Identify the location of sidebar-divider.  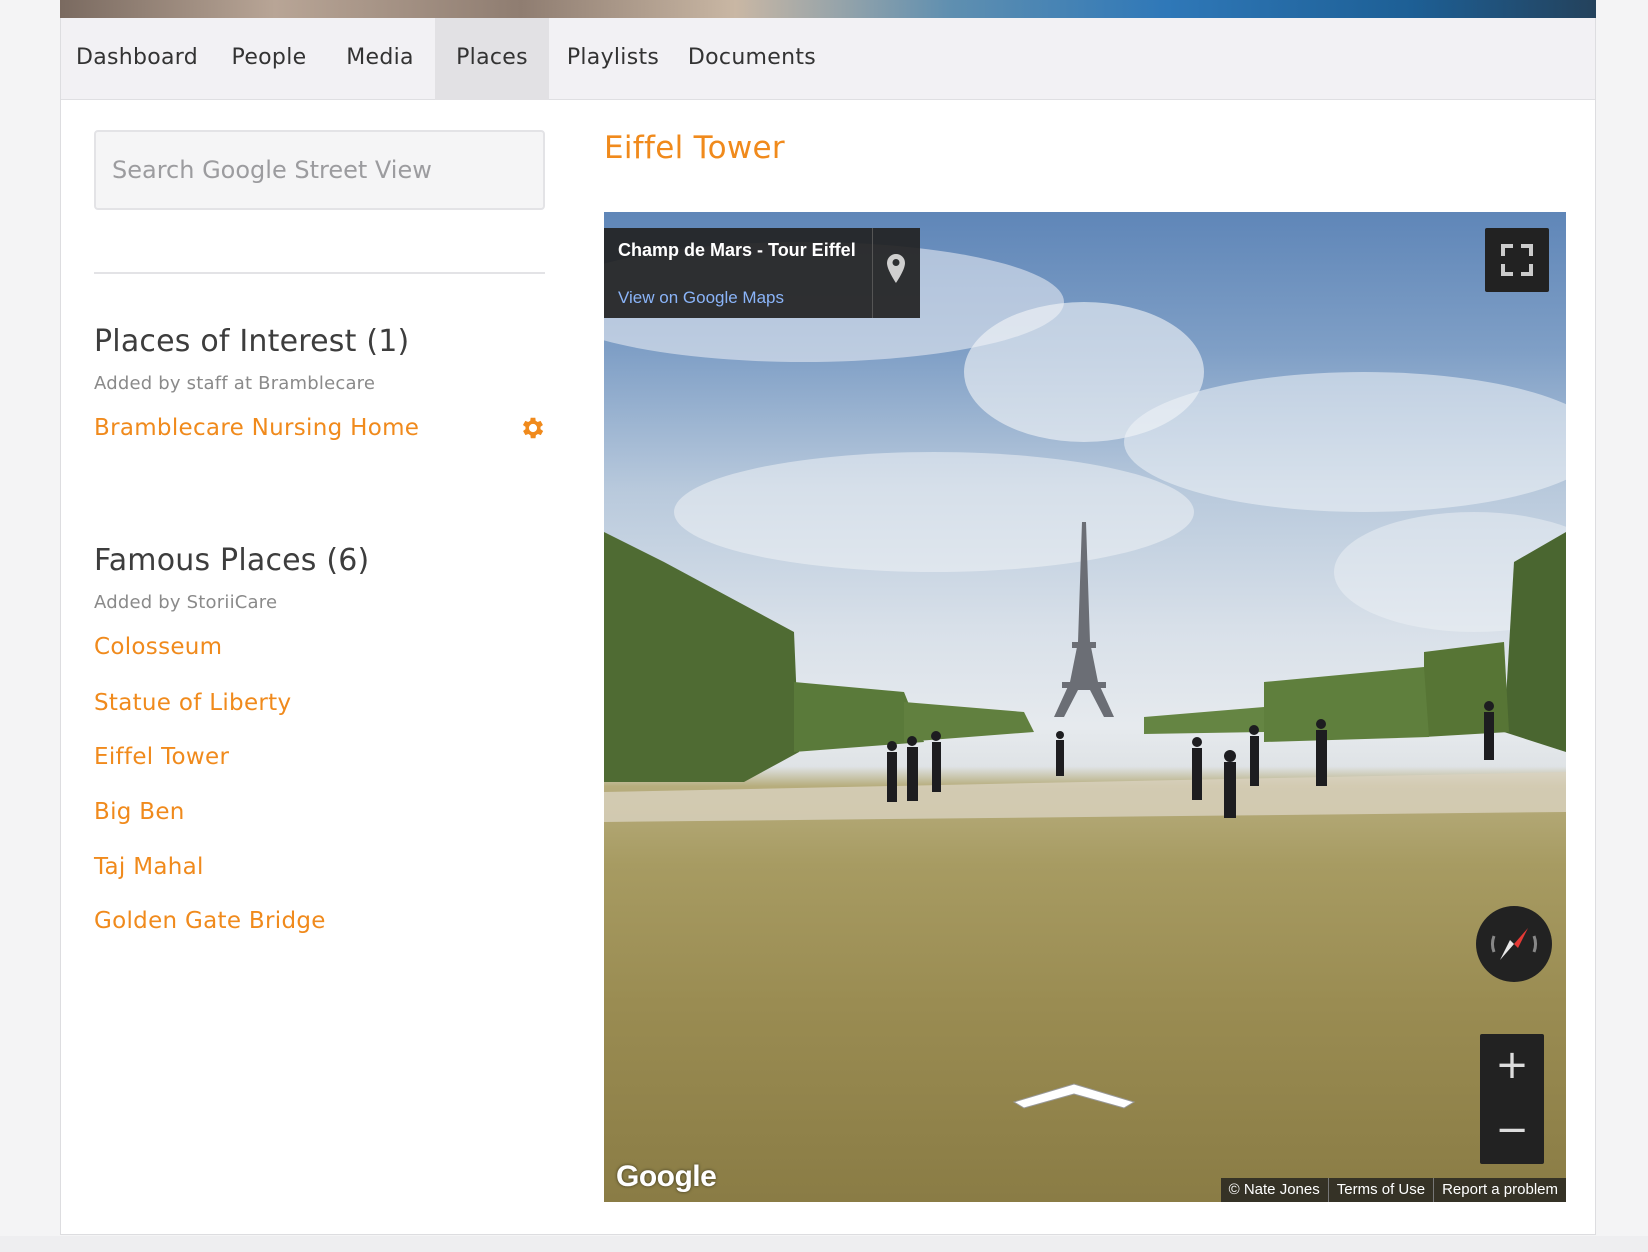
(319, 273).